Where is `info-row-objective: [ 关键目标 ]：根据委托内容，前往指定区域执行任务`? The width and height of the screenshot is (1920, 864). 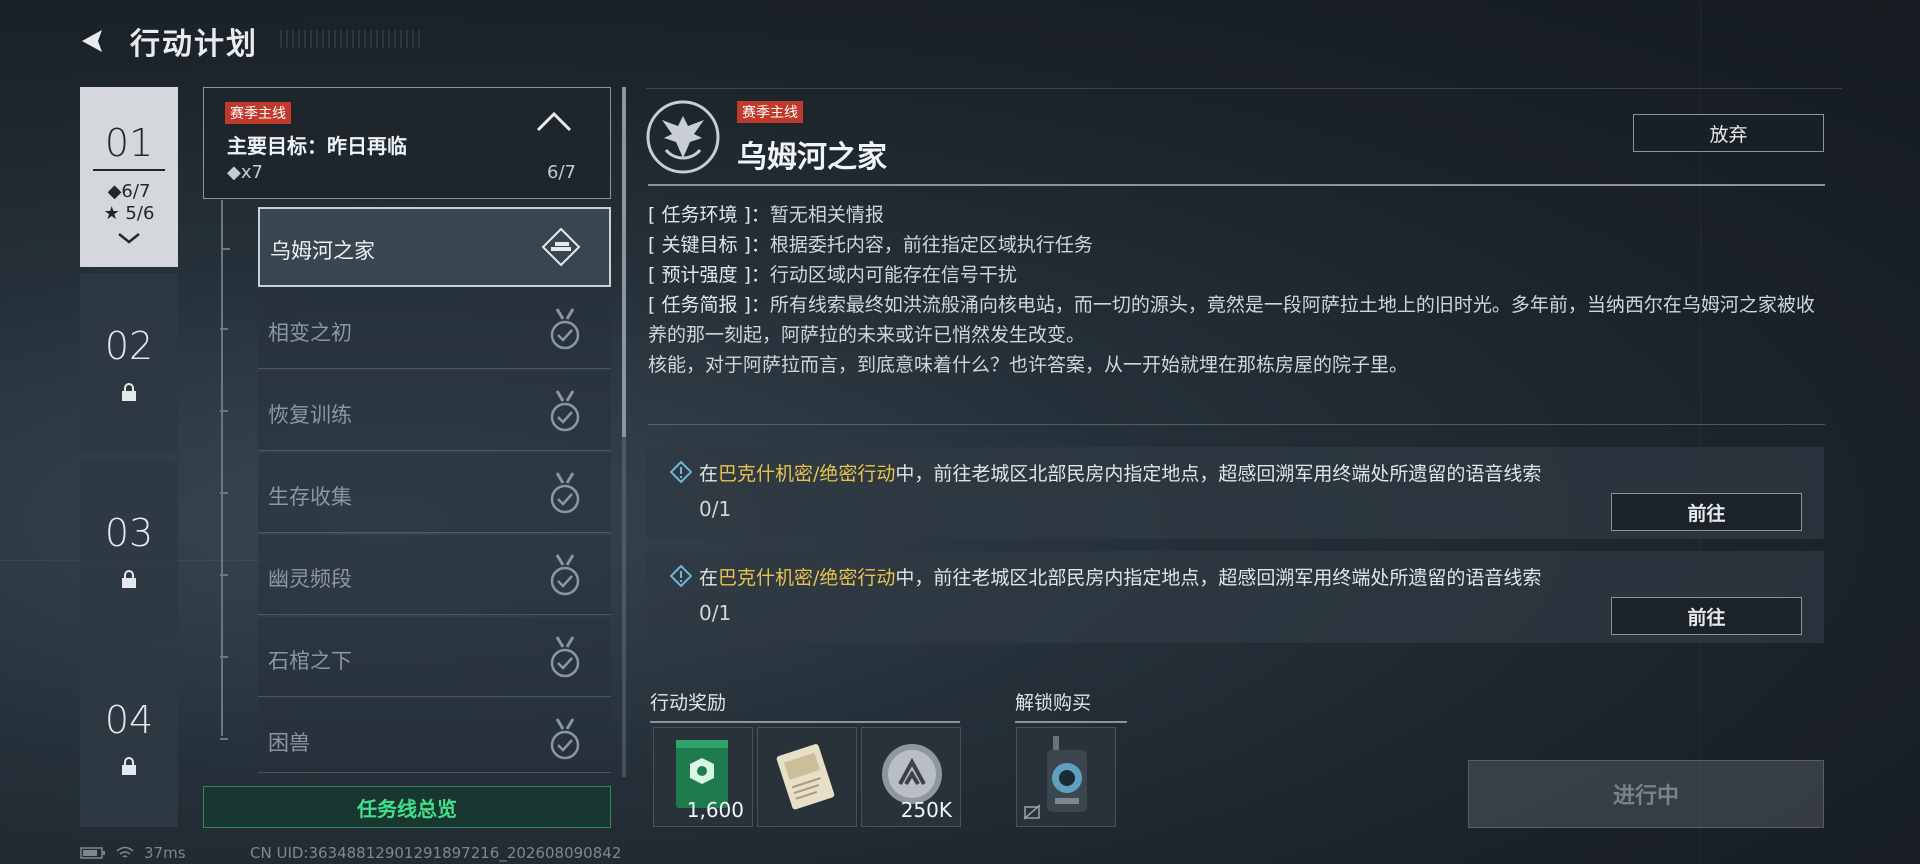
info-row-objective: [ 关键目标 ]：根据委托内容，前往指定区域执行任务 is located at coordinates (870, 245).